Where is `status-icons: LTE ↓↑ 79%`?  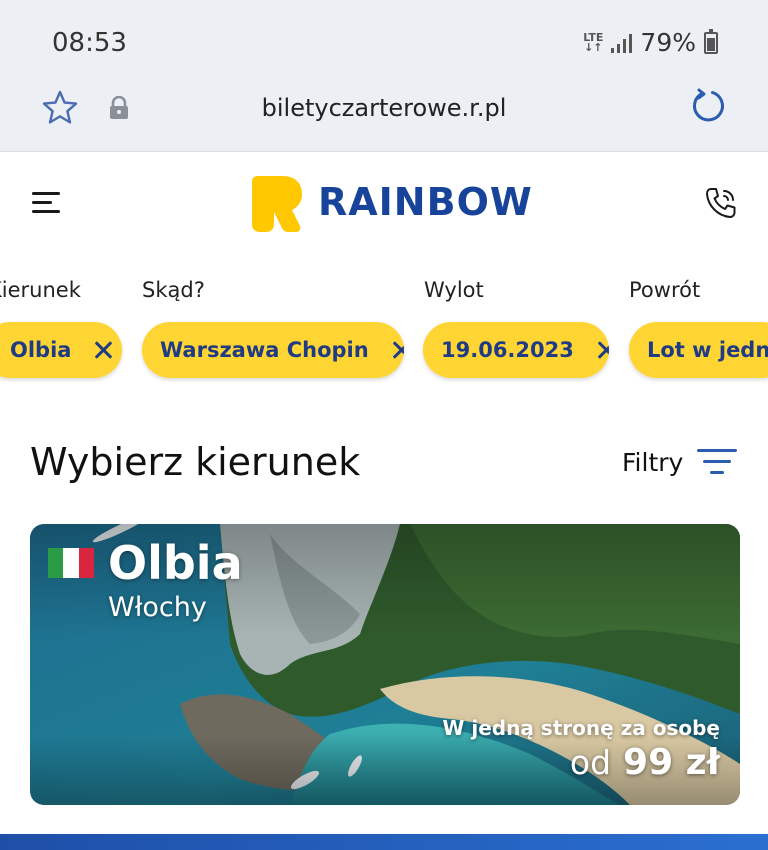 status-icons: LTE ↓↑ 79% is located at coordinates (650, 42).